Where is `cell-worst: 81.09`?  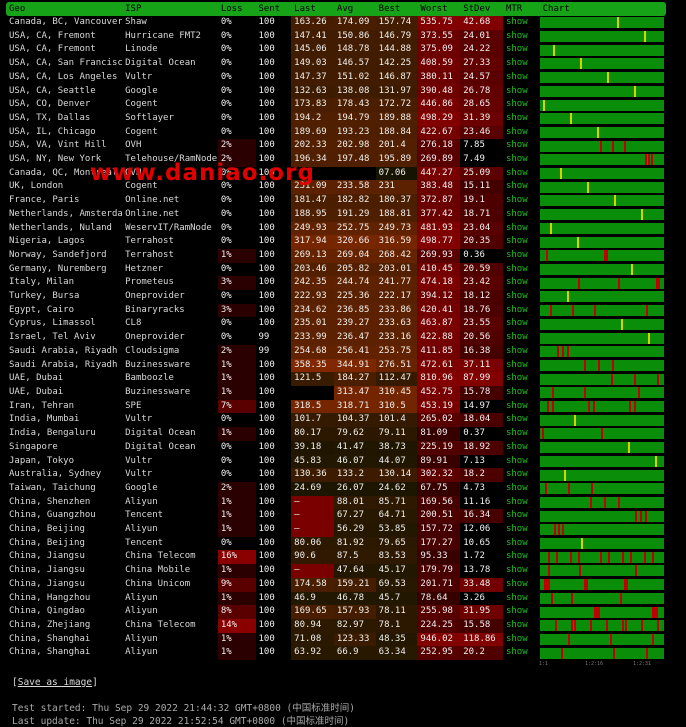
cell-worst: 81.09 is located at coordinates (439, 434).